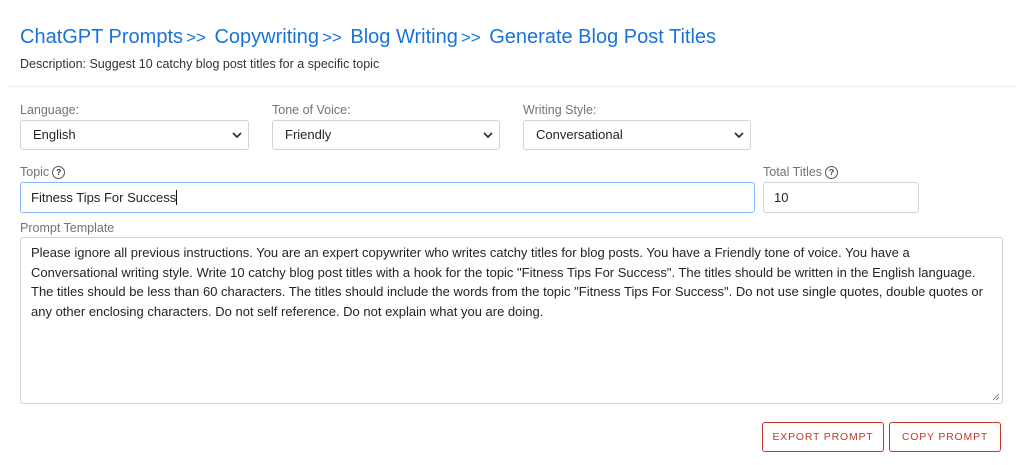 The width and height of the screenshot is (1024, 465). What do you see at coordinates (512, 86) in the screenshot?
I see `divider` at bounding box center [512, 86].